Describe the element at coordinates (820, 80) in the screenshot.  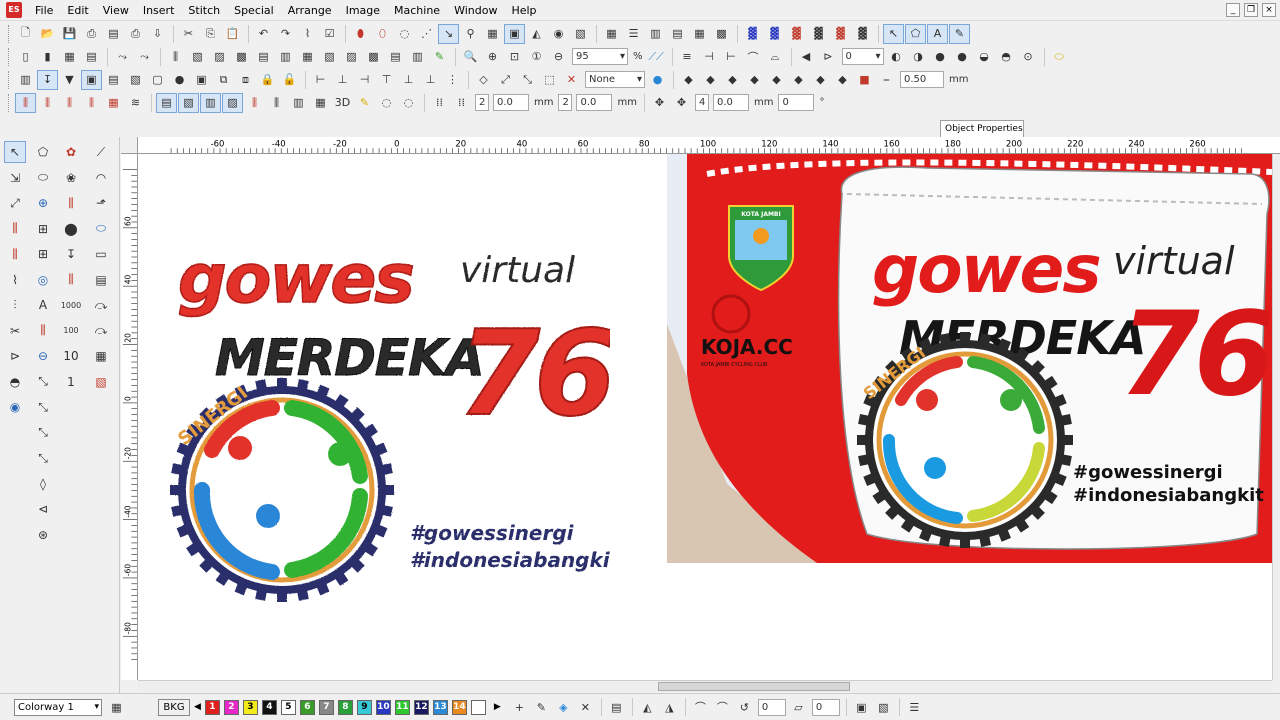
I see `outline-7-icon: ◆` at that location.